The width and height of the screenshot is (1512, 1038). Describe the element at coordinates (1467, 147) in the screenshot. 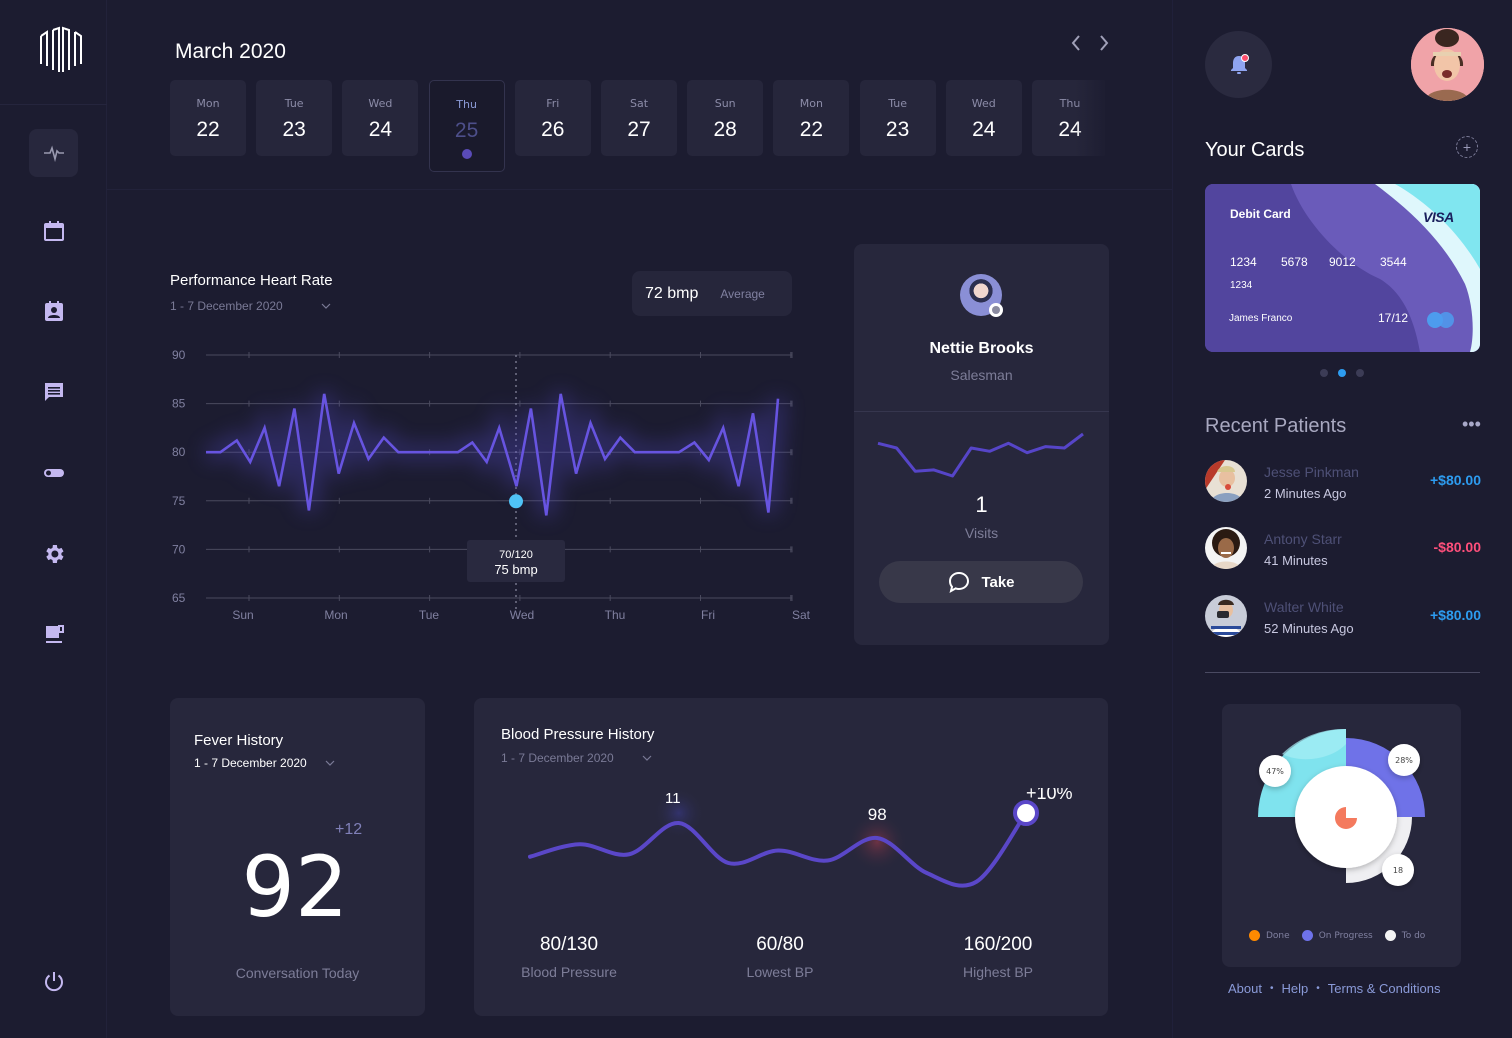

I see `add-card-button: +` at that location.